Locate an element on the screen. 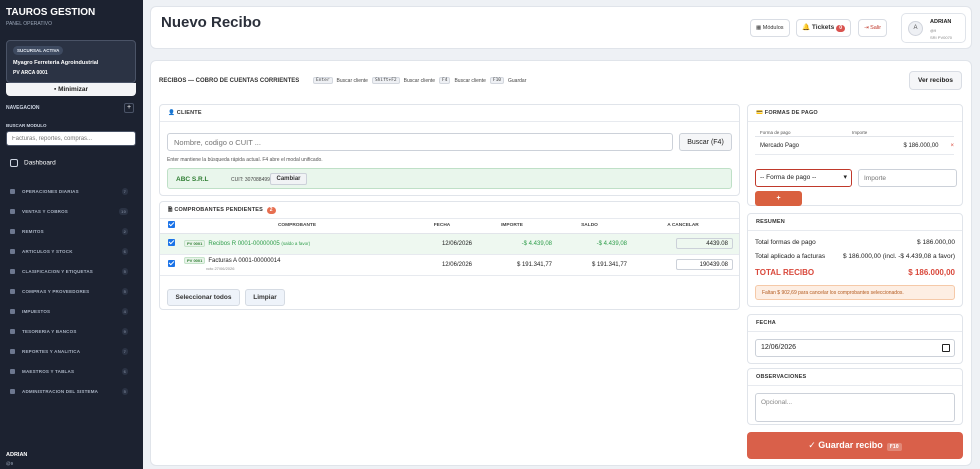 The width and height of the screenshot is (980, 469). ver-recibos-button: Ver recibos is located at coordinates (935, 80).